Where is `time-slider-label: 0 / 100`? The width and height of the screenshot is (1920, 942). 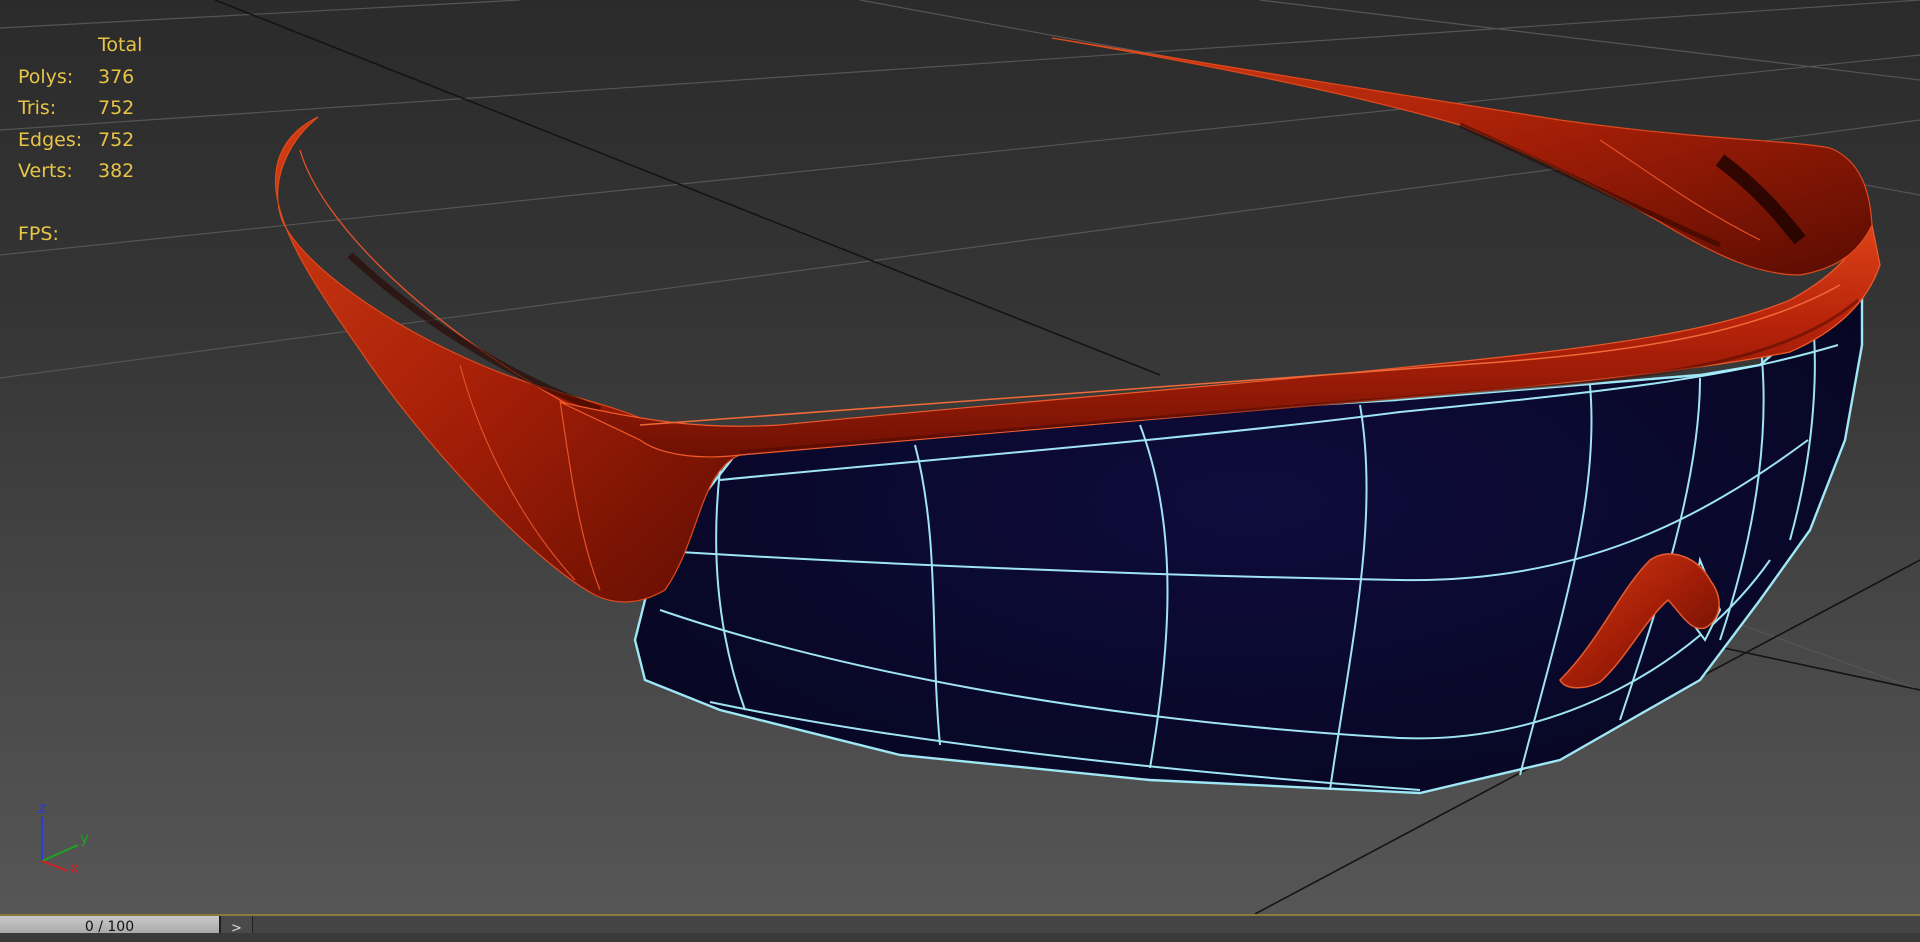 time-slider-label: 0 / 100 is located at coordinates (109, 926).